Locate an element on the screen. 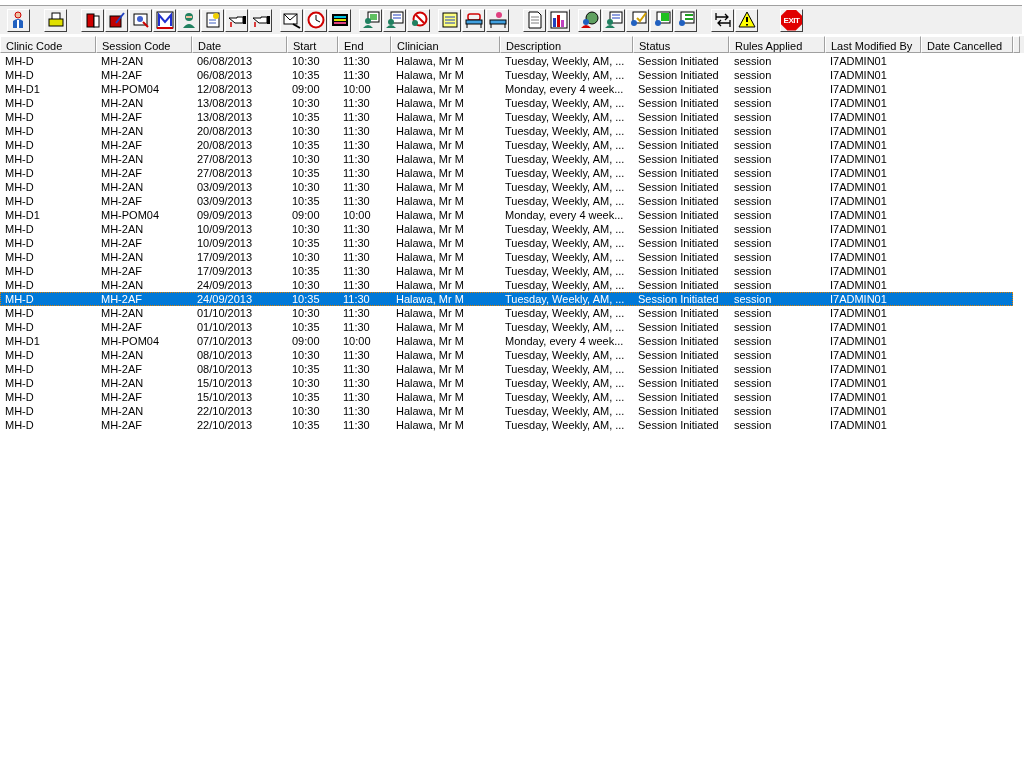 This screenshot has width=1024, height=768. table-row: MH-D MH-2AF 03/09/2013 10:35 11:30 Halawa, Mr M Tuesday, Weekly, AM, ... Session Initiated session I7ADMIN01 is located at coordinates (506, 201).